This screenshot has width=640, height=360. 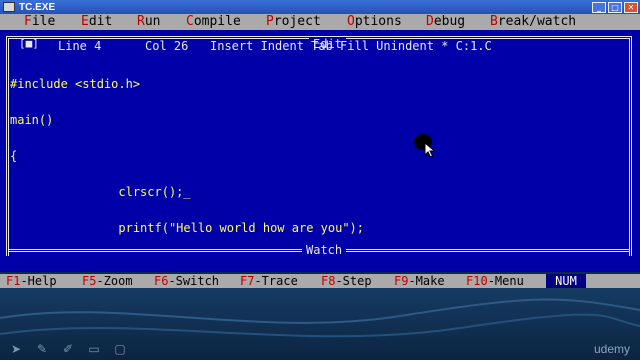 What do you see at coordinates (16, 349) in the screenshot?
I see `pointer-icon: ➤` at bounding box center [16, 349].